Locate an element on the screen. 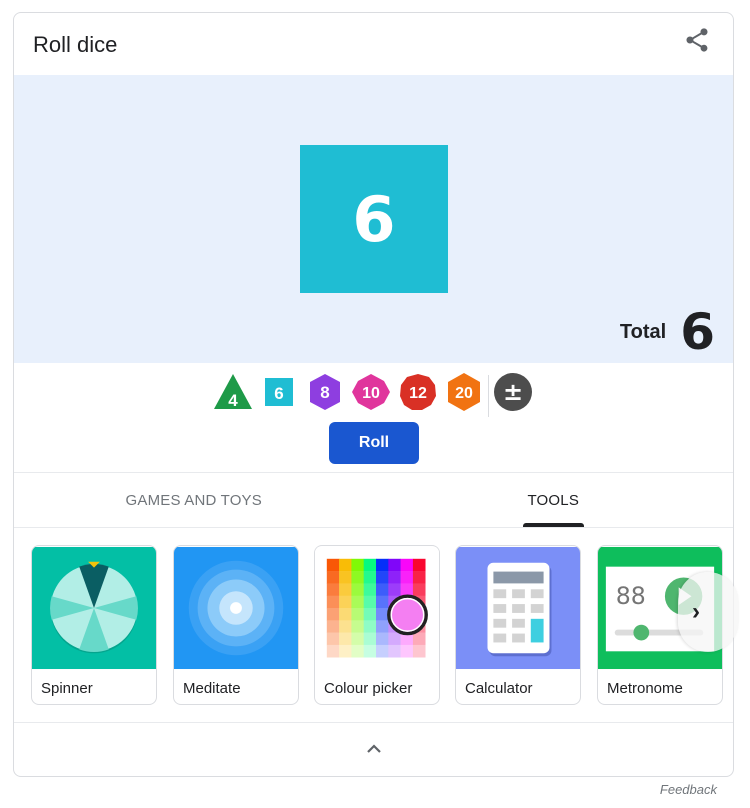 This screenshot has height=808, width=750. d12-button: 12 is located at coordinates (418, 392).